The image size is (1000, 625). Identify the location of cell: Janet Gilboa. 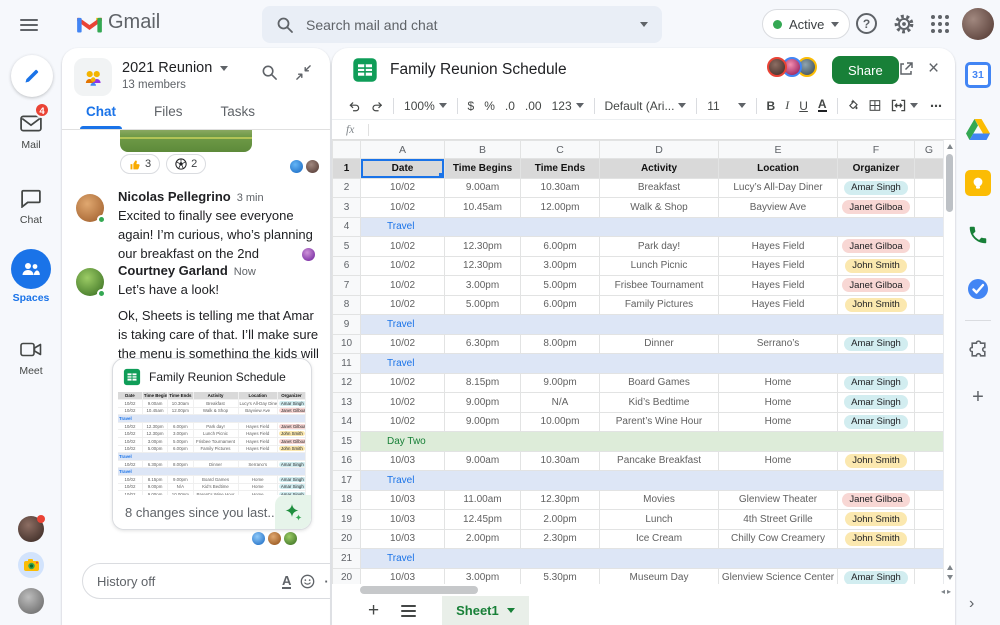
(876, 285).